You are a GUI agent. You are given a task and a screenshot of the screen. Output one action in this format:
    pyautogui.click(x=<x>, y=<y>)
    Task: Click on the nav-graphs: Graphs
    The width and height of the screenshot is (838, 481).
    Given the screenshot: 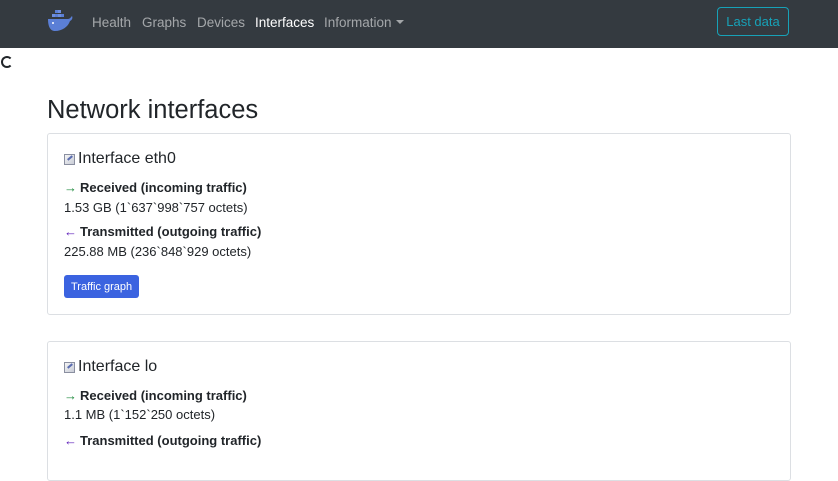 What is the action you would take?
    pyautogui.click(x=164, y=22)
    